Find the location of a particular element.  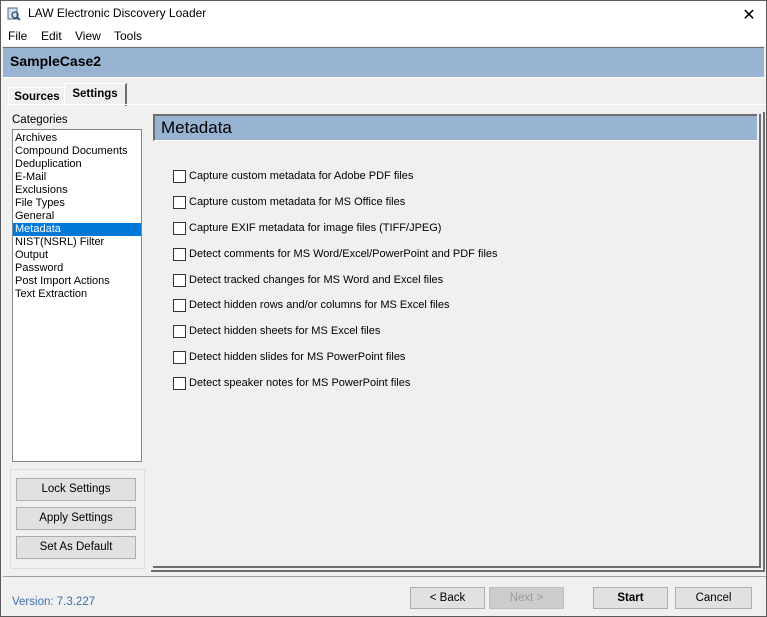

category-compound-documents: Compound Documents is located at coordinates (77, 151).